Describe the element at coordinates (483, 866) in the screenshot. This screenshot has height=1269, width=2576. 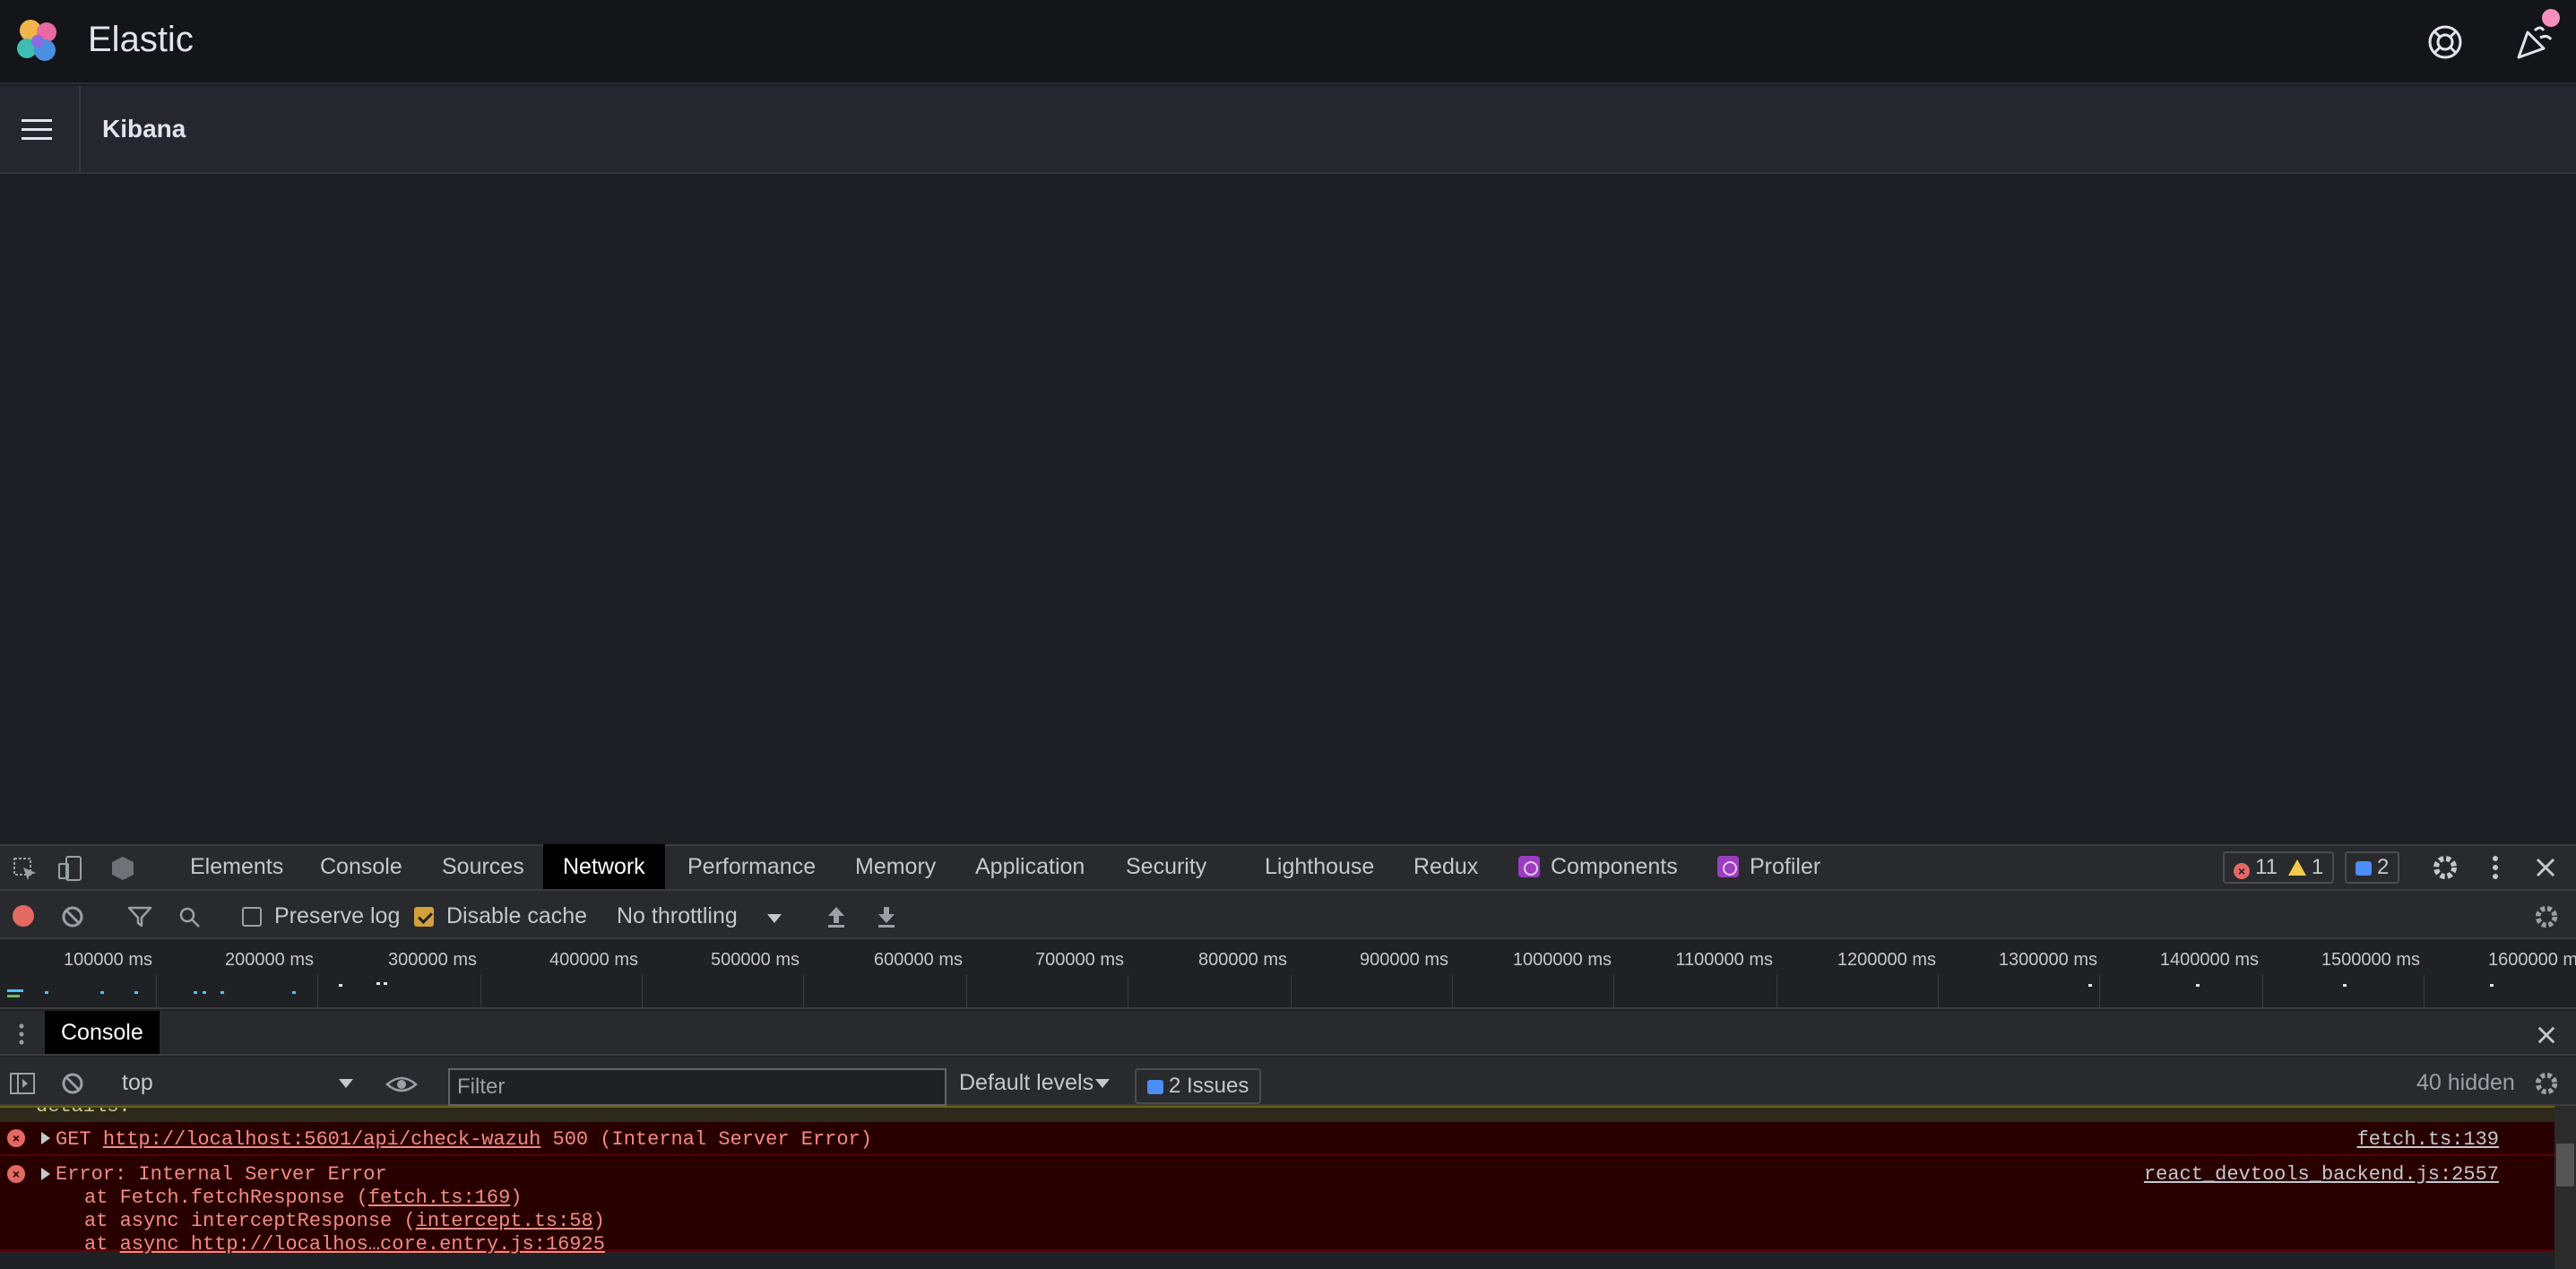
I see `tab-sources: Sources` at that location.